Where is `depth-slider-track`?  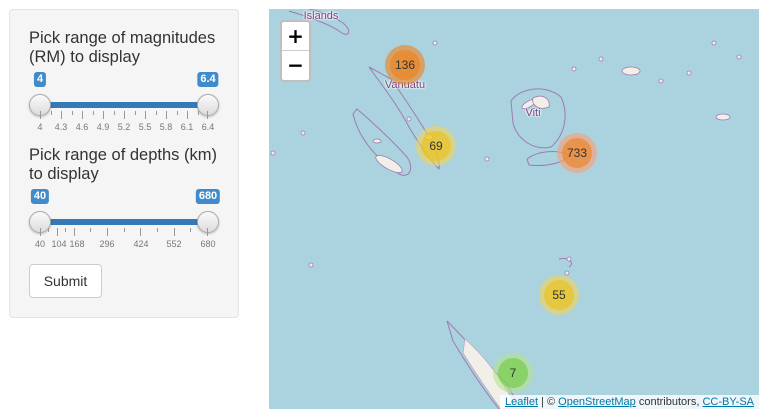 depth-slider-track is located at coordinates (124, 222).